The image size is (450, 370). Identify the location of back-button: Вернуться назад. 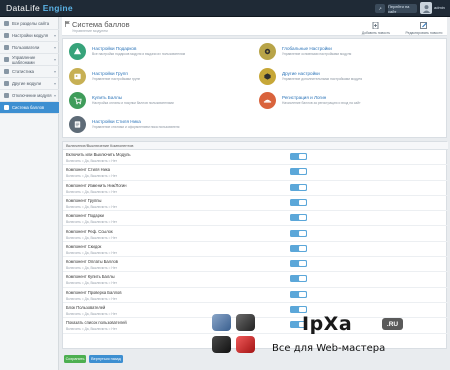
(106, 359).